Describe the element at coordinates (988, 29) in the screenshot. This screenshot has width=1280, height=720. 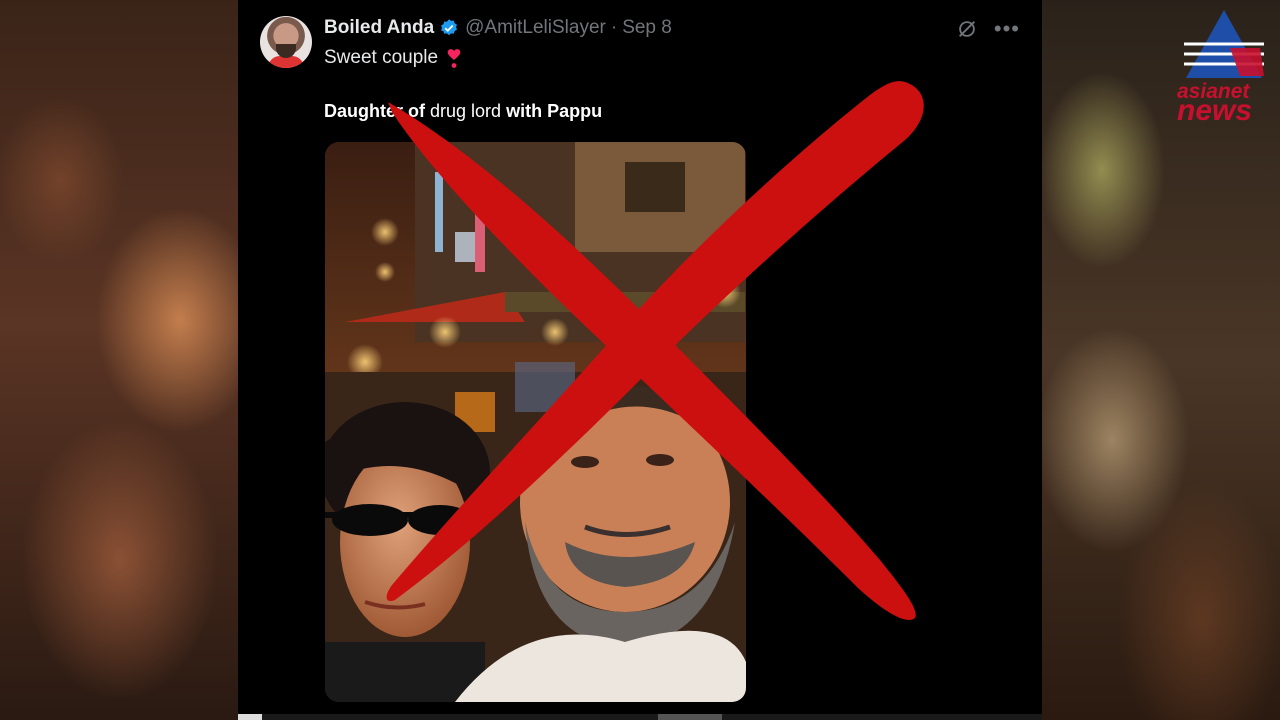
I see `tweet-header-actions: •••` at that location.